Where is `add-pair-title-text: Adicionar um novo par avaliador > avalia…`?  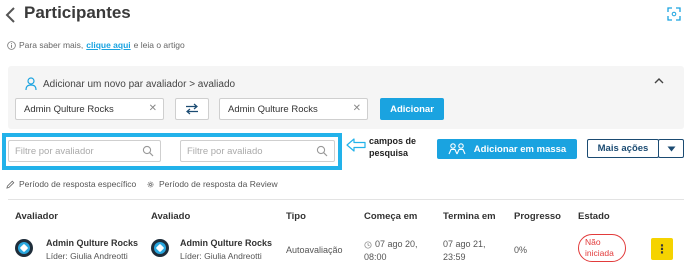
add-pair-title-text: Adicionar um novo par avaliador > avalia… is located at coordinates (139, 84).